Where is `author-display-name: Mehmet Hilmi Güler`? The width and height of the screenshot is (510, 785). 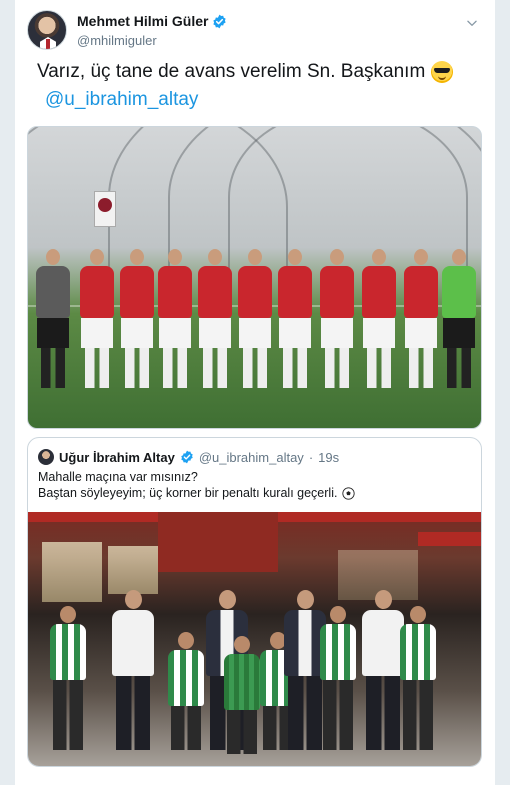 author-display-name: Mehmet Hilmi Güler is located at coordinates (152, 21).